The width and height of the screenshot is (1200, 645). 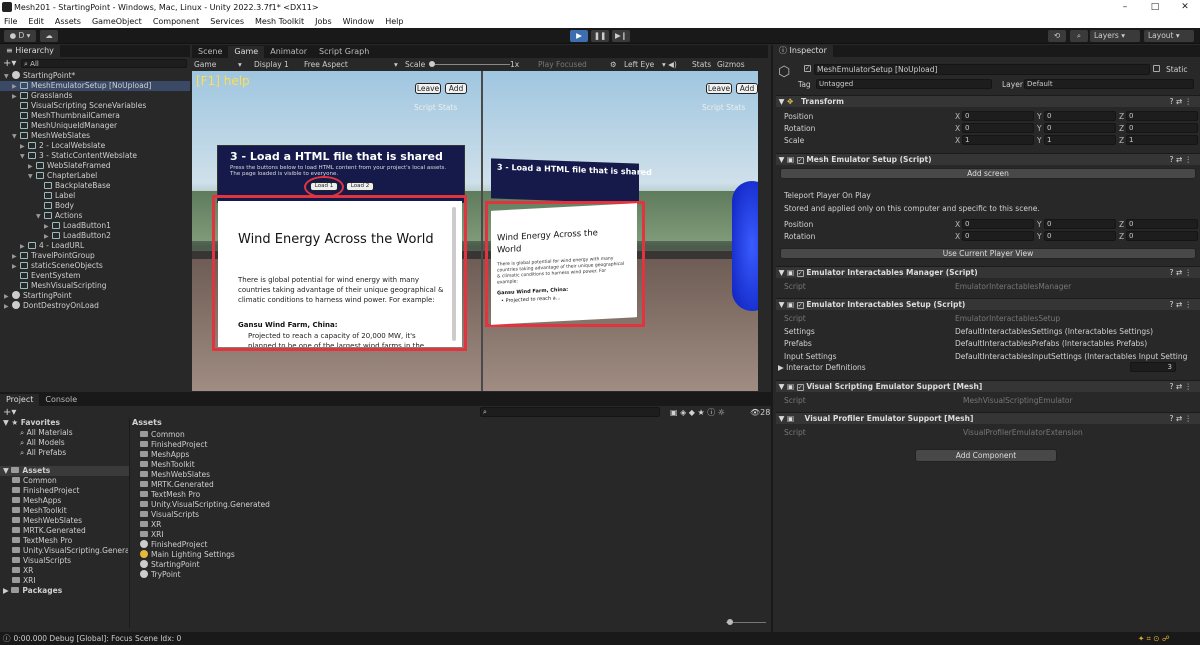 I want to click on hierarchy-item: MeshUniqueIdManager, so click(x=95, y=126).